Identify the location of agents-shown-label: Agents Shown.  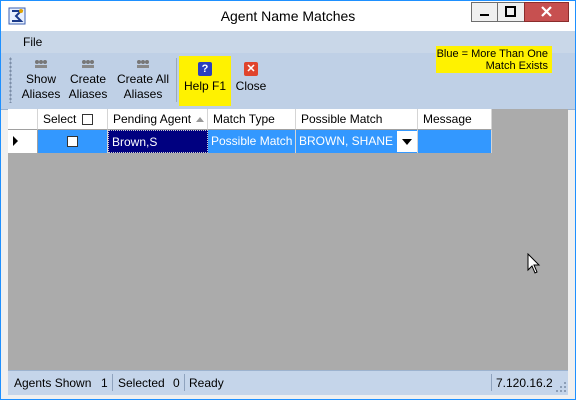
(53, 383).